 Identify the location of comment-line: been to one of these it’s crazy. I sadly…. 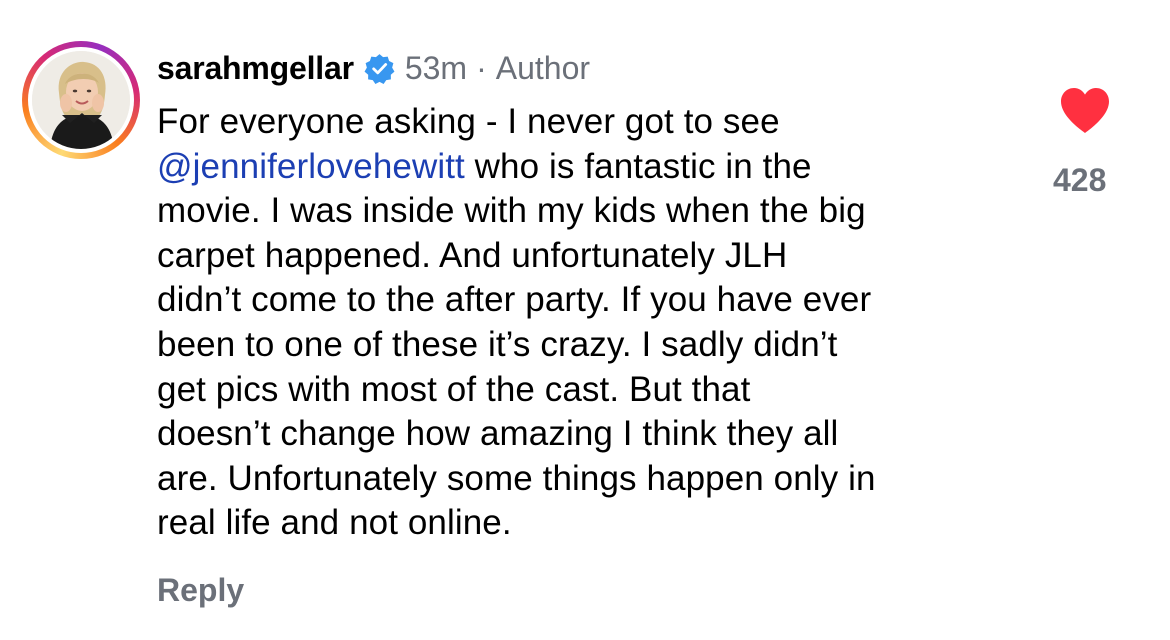
(497, 344).